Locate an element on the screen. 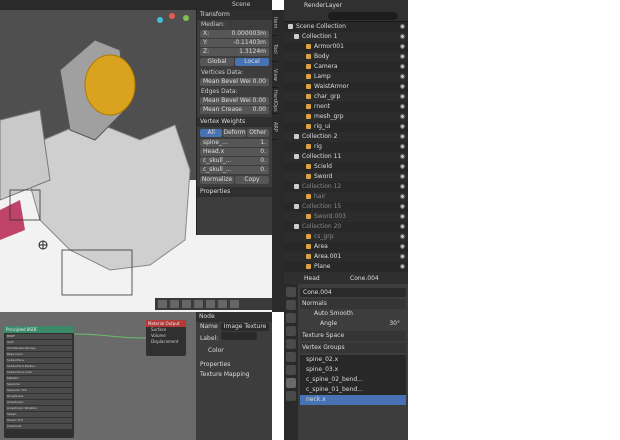 The height and width of the screenshot is (440, 620). constraint-tab-icon is located at coordinates (291, 370).